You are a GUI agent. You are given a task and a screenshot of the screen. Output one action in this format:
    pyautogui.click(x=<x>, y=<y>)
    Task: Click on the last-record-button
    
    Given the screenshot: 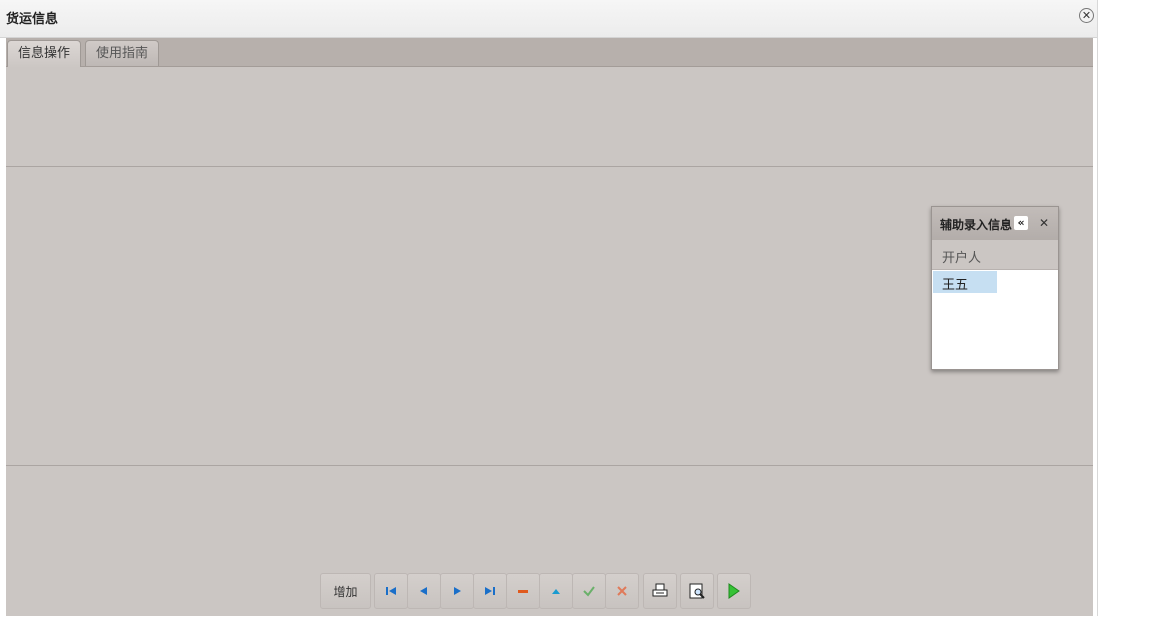 What is the action you would take?
    pyautogui.click(x=490, y=591)
    